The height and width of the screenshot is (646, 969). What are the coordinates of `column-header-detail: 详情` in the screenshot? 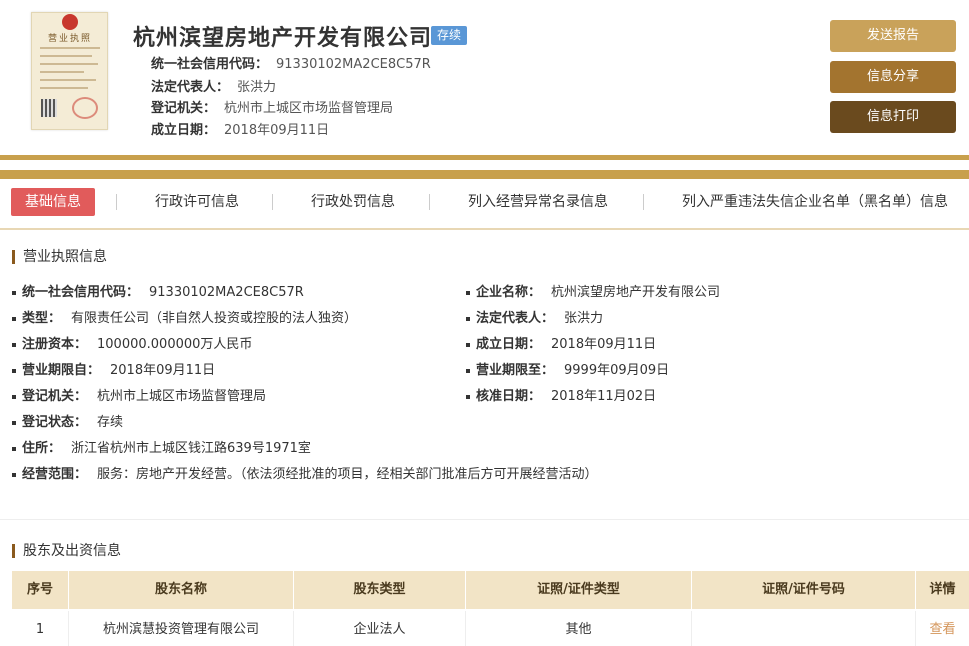 It's located at (942, 589).